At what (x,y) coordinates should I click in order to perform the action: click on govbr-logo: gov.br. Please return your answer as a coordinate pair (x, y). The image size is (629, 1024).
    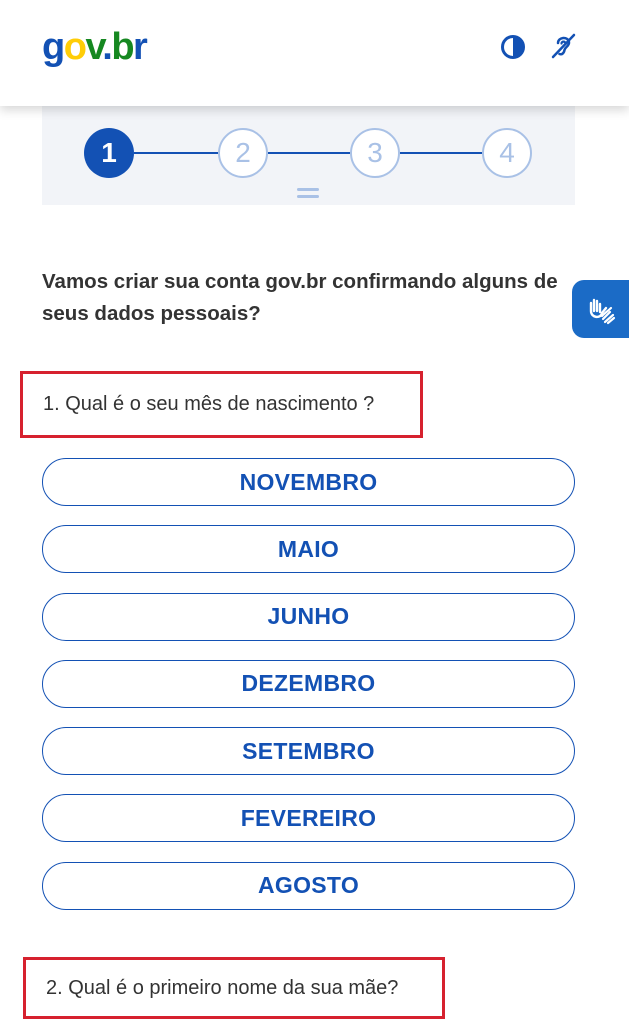
    Looking at the image, I should click on (95, 47).